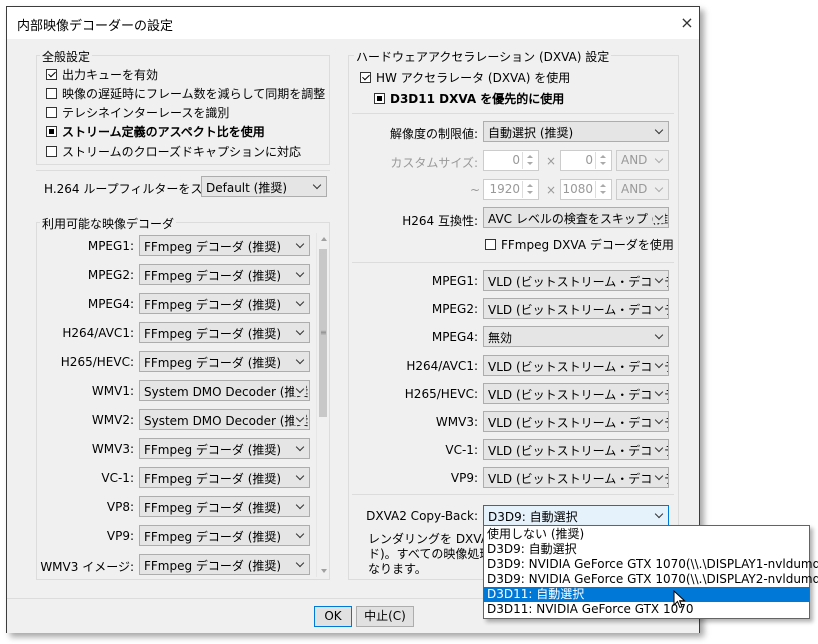 The height and width of the screenshot is (644, 818). I want to click on decoder-label: MPEG1:, so click(110, 246).